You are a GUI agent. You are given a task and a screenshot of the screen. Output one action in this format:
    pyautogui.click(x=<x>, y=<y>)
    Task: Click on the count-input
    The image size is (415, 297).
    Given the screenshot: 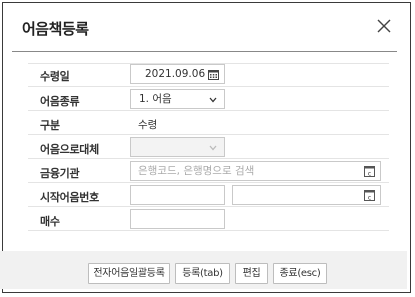 What is the action you would take?
    pyautogui.click(x=177, y=219)
    